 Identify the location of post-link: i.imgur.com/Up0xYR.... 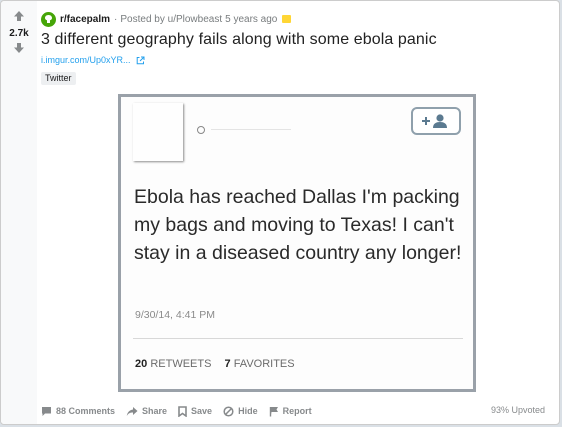
(93, 60).